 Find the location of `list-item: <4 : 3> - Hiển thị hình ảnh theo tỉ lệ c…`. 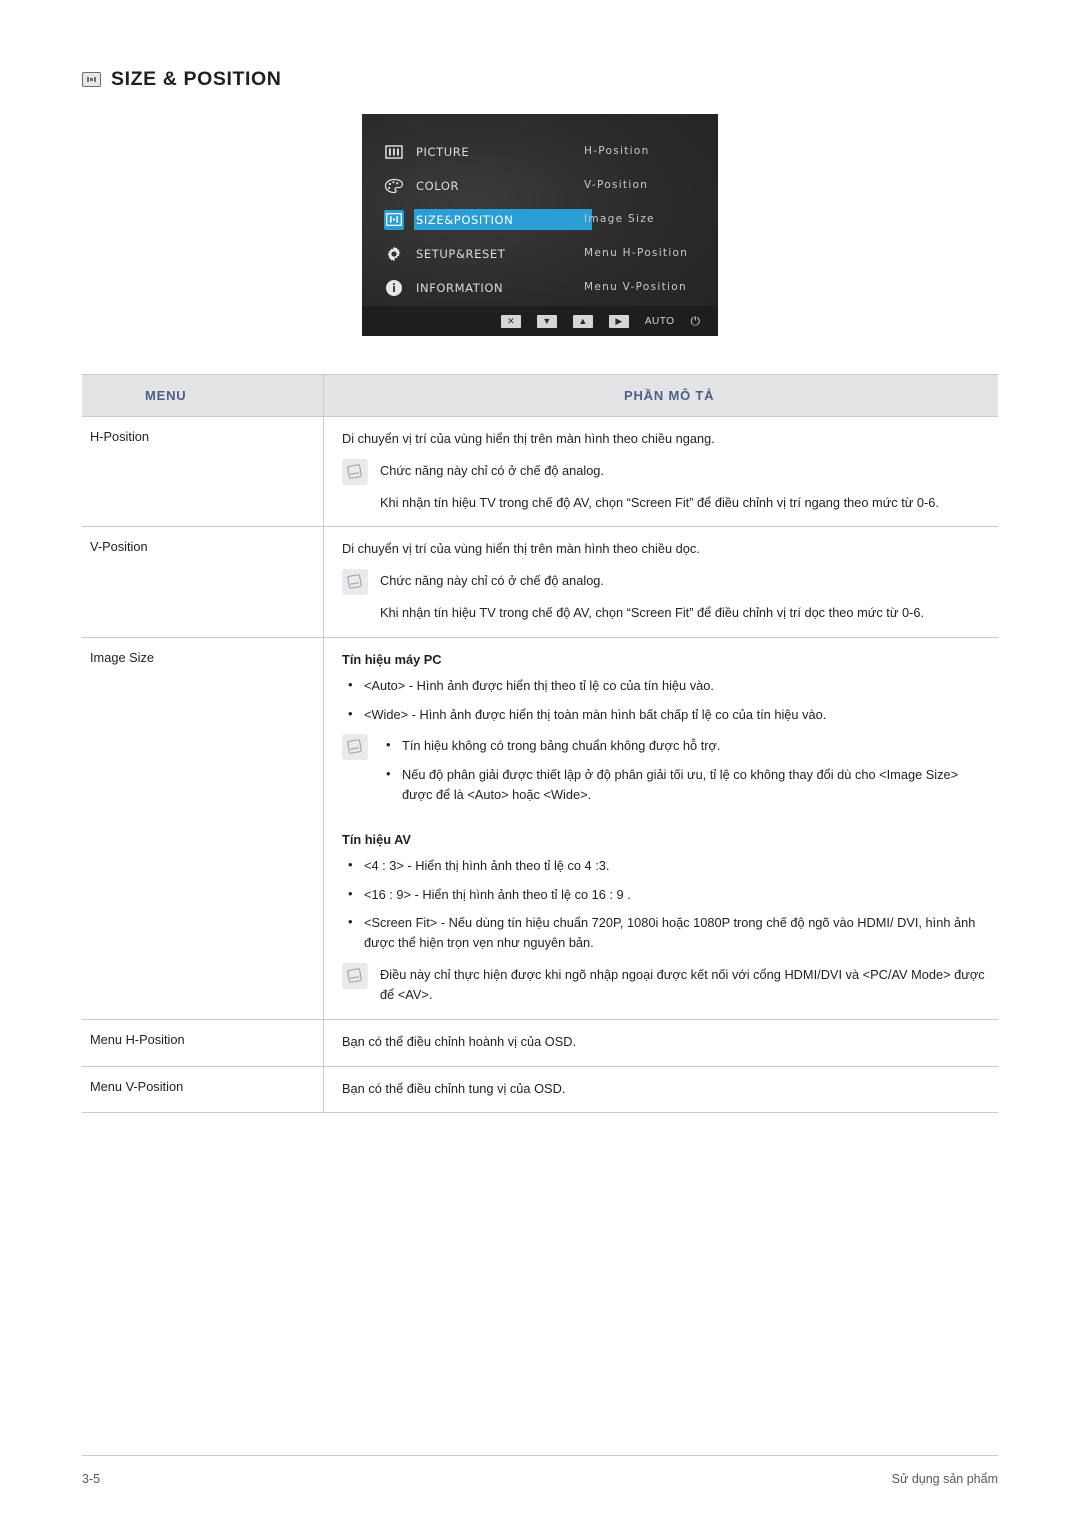

list-item: <4 : 3> - Hiển thị hình ảnh theo tỉ lệ c… is located at coordinates (664, 865).